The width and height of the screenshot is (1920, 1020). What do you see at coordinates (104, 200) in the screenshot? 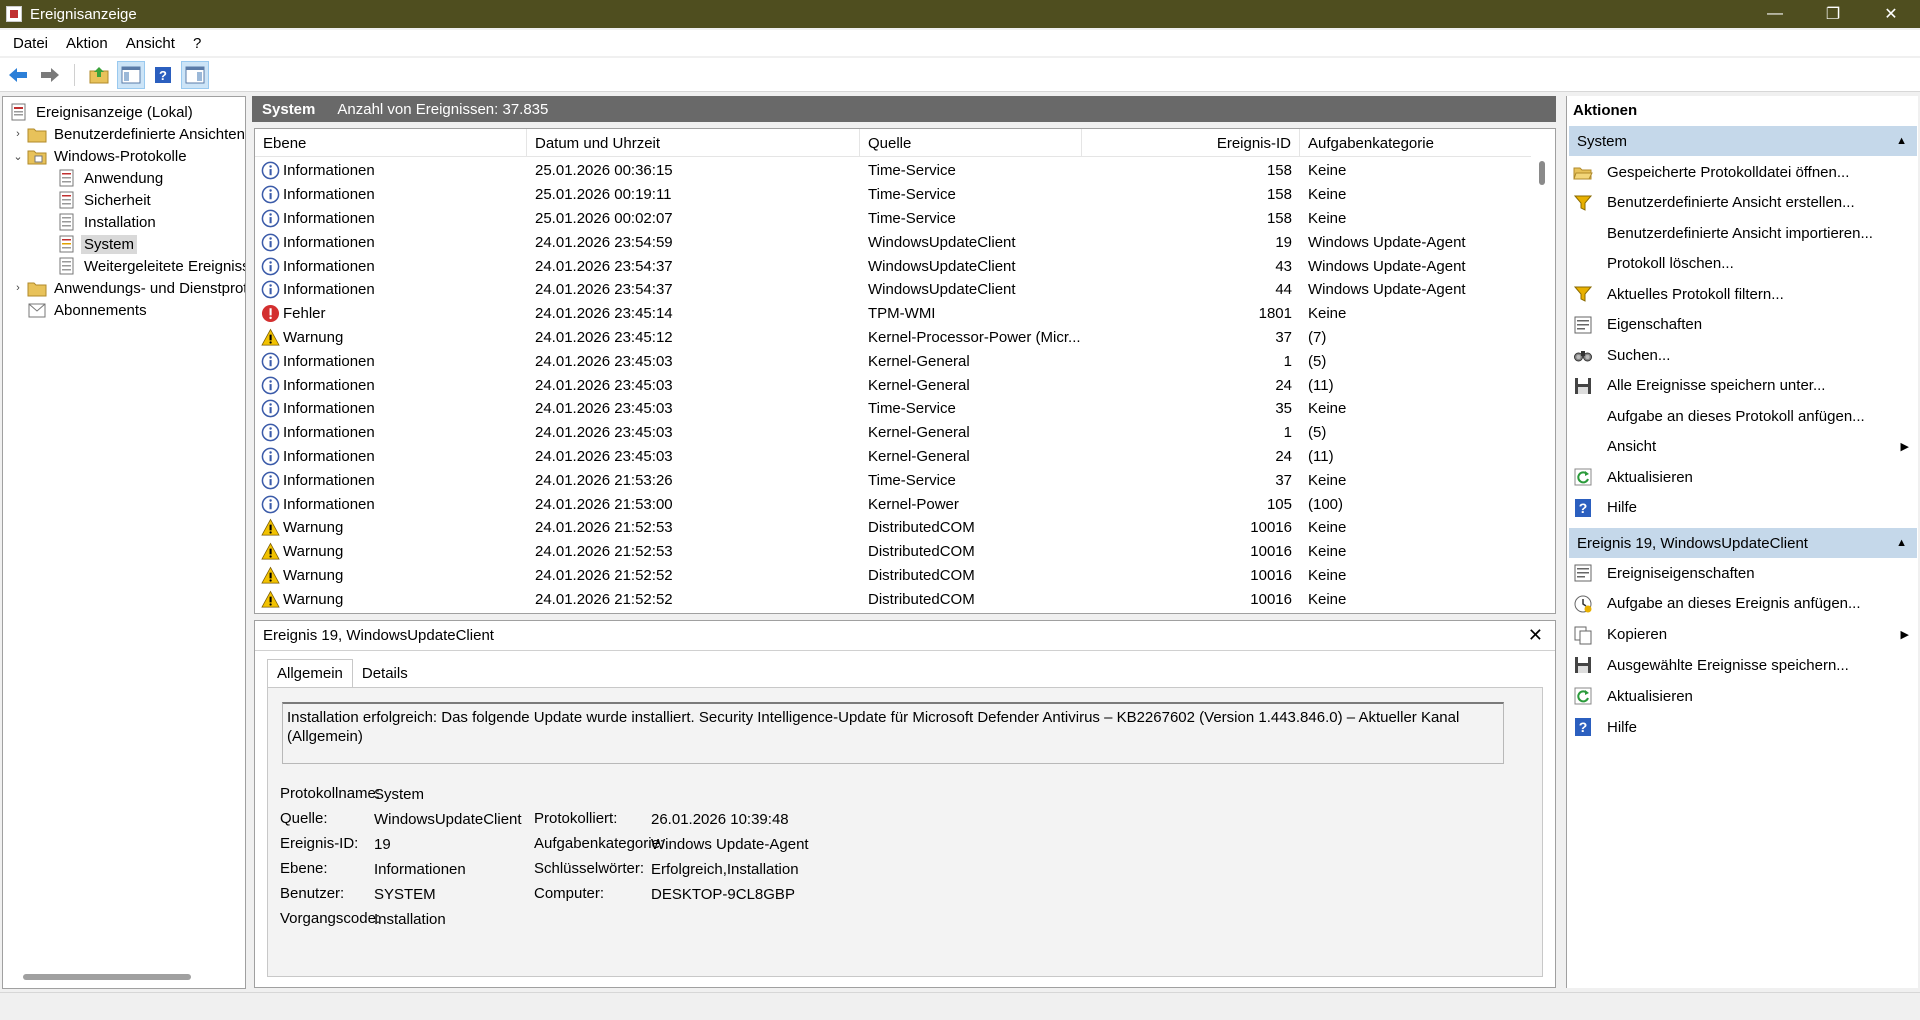
I see `tree-item-sicherheit: Sicherheit` at bounding box center [104, 200].